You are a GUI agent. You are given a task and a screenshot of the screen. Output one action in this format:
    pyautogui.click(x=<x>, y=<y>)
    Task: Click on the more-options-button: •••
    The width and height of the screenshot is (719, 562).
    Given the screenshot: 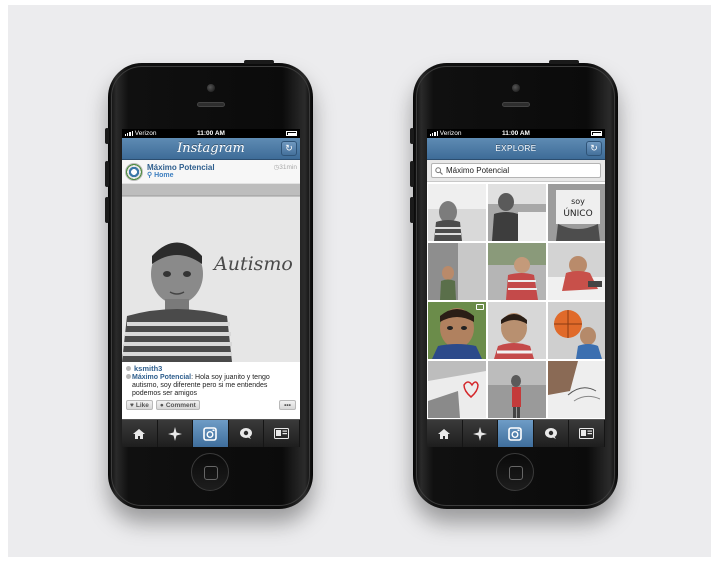 What is the action you would take?
    pyautogui.click(x=287, y=405)
    